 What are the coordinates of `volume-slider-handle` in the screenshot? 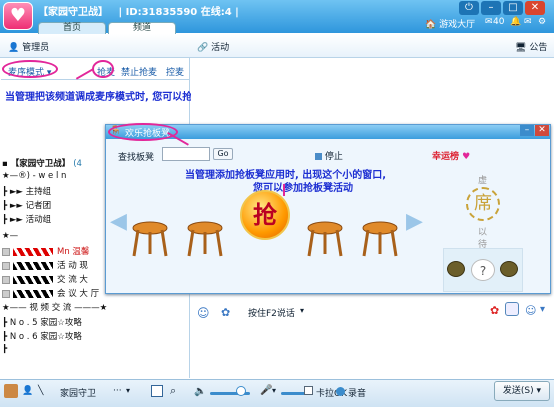 It's located at (241, 391).